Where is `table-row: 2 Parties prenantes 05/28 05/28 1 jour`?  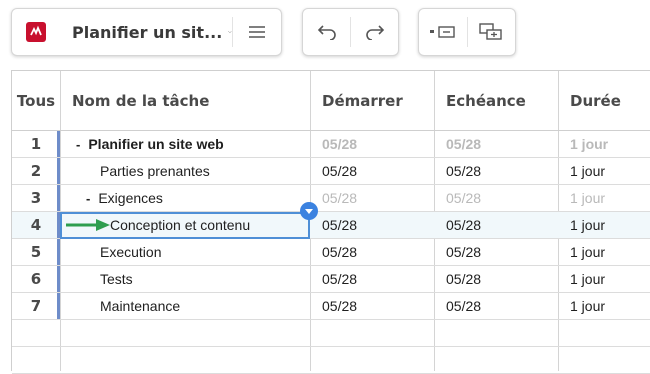
table-row: 2 Parties prenantes 05/28 05/28 1 jour is located at coordinates (331, 171).